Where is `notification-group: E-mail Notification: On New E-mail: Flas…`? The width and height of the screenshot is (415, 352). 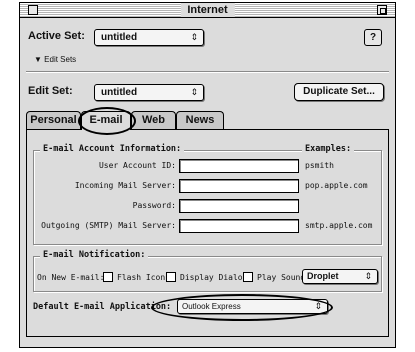 notification-group: E-mail Notification: On New E-mail: Flas… is located at coordinates (207, 271).